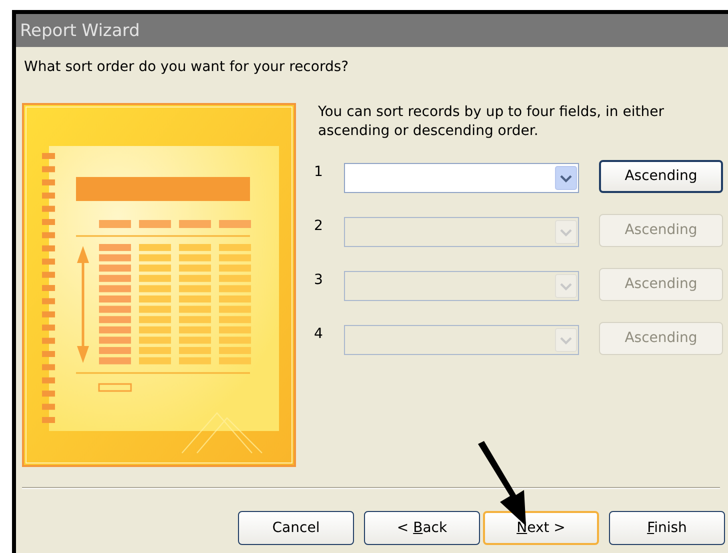 The height and width of the screenshot is (553, 728). I want to click on field-dropdown, so click(461, 178).